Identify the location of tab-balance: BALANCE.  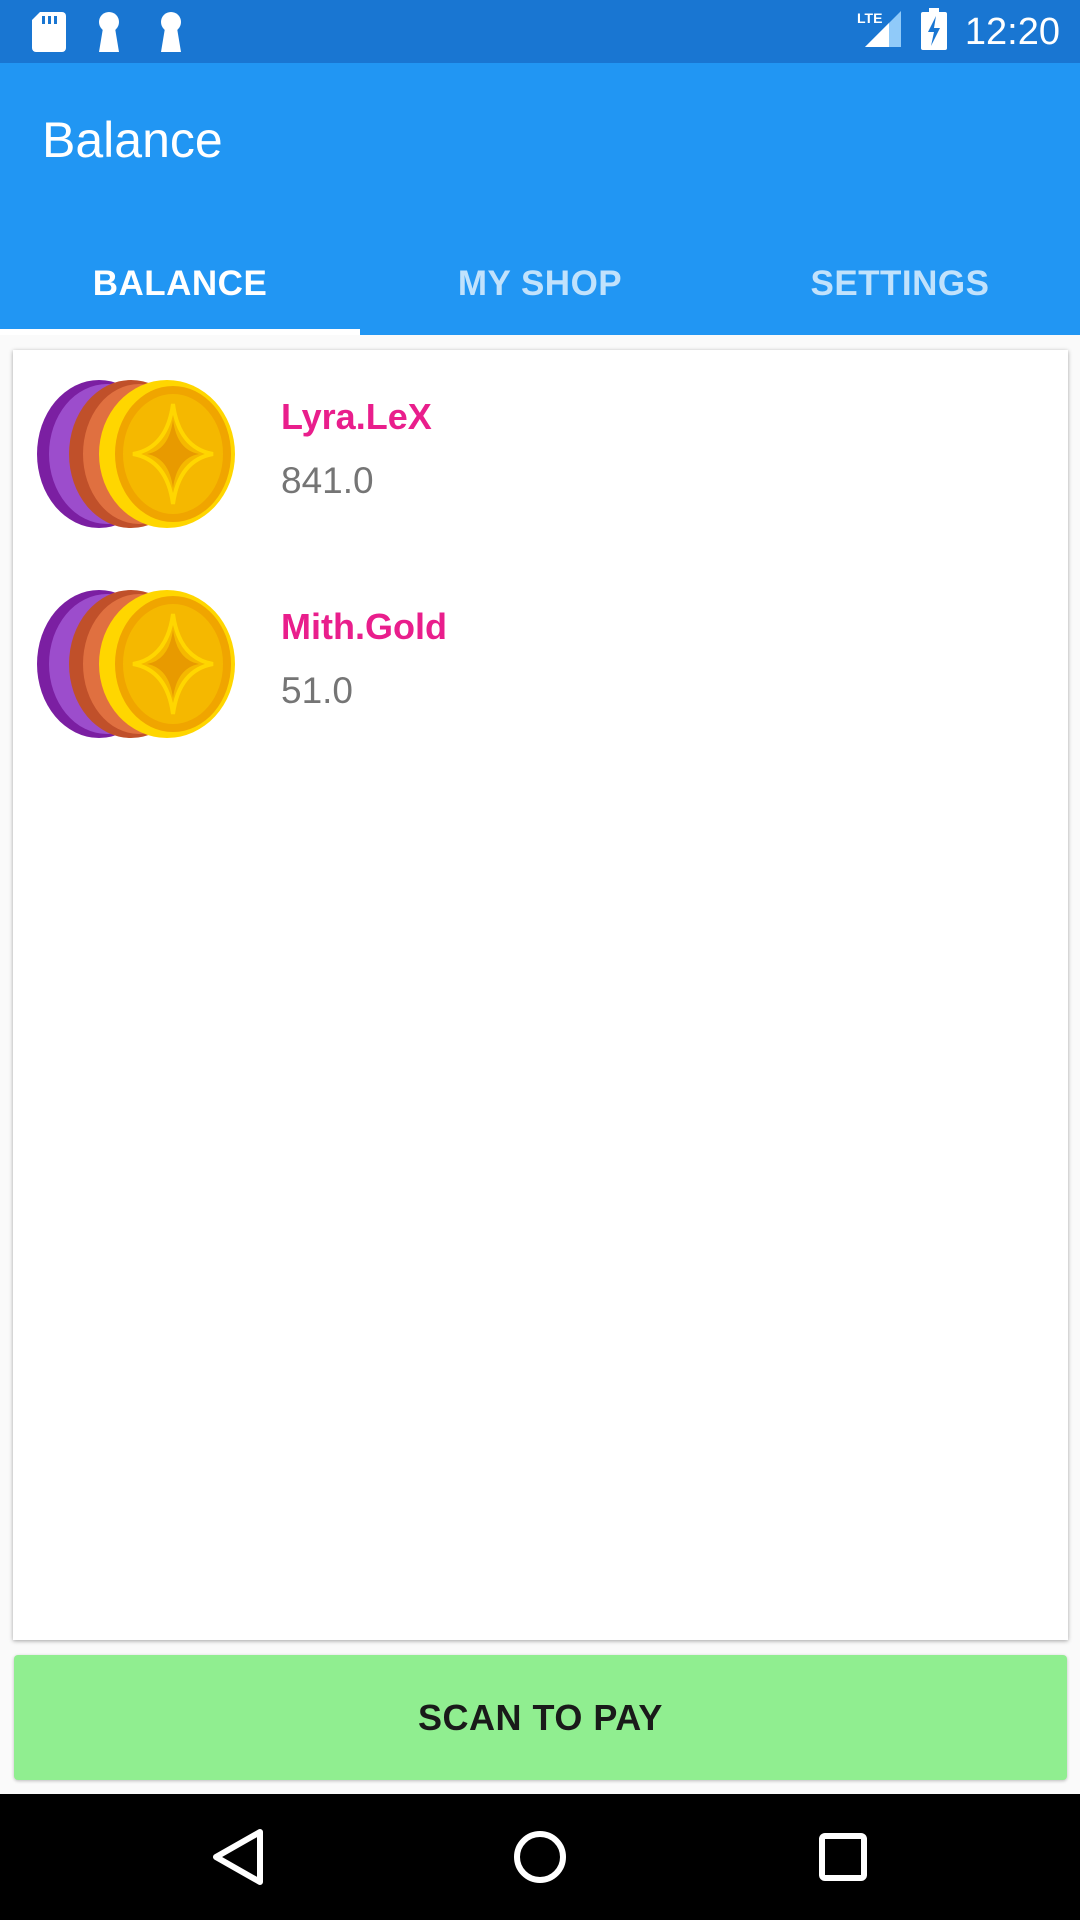
(180, 284).